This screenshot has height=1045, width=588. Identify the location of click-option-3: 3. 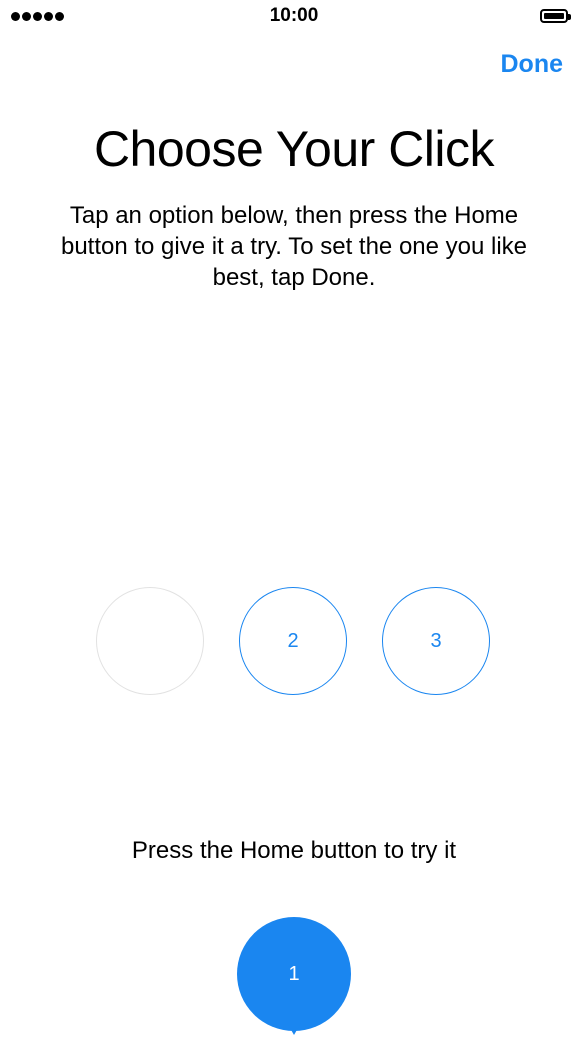
(436, 641).